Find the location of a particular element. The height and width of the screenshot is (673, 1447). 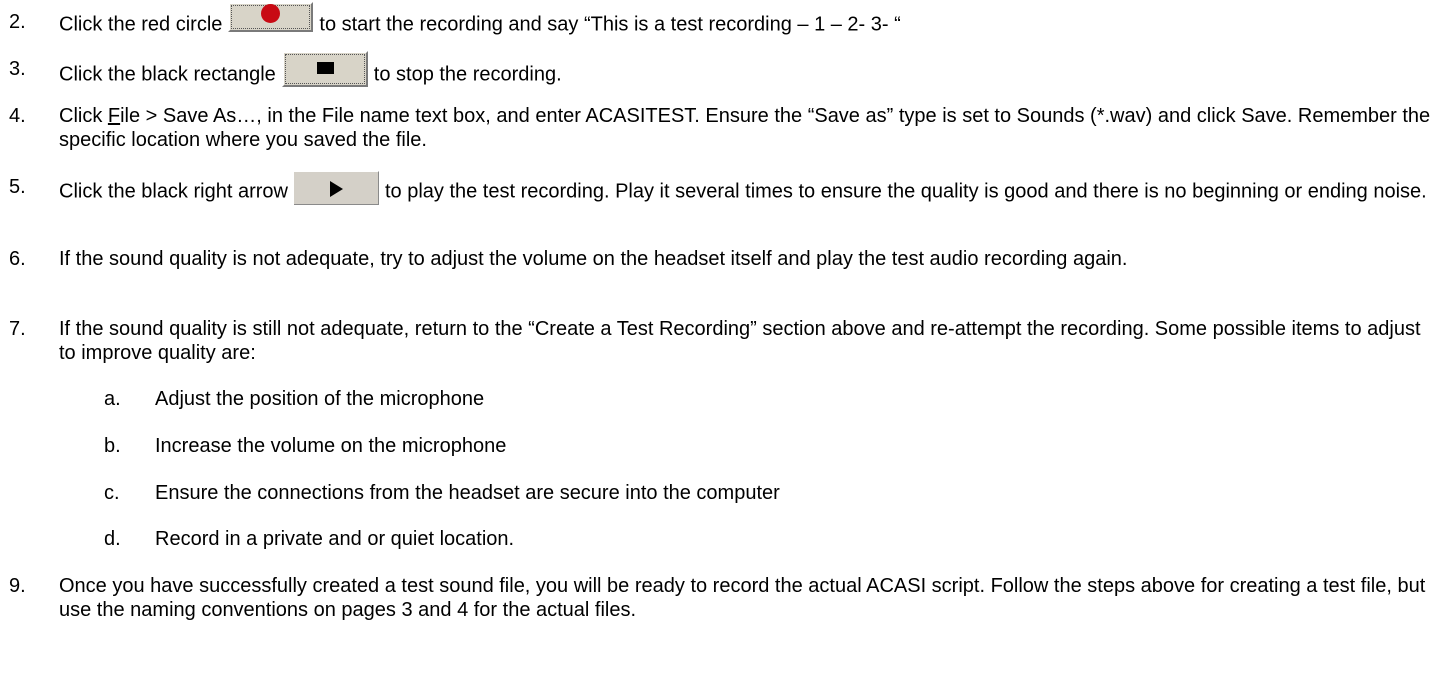

step-text-before: Click the red circle is located at coordinates (141, 24).